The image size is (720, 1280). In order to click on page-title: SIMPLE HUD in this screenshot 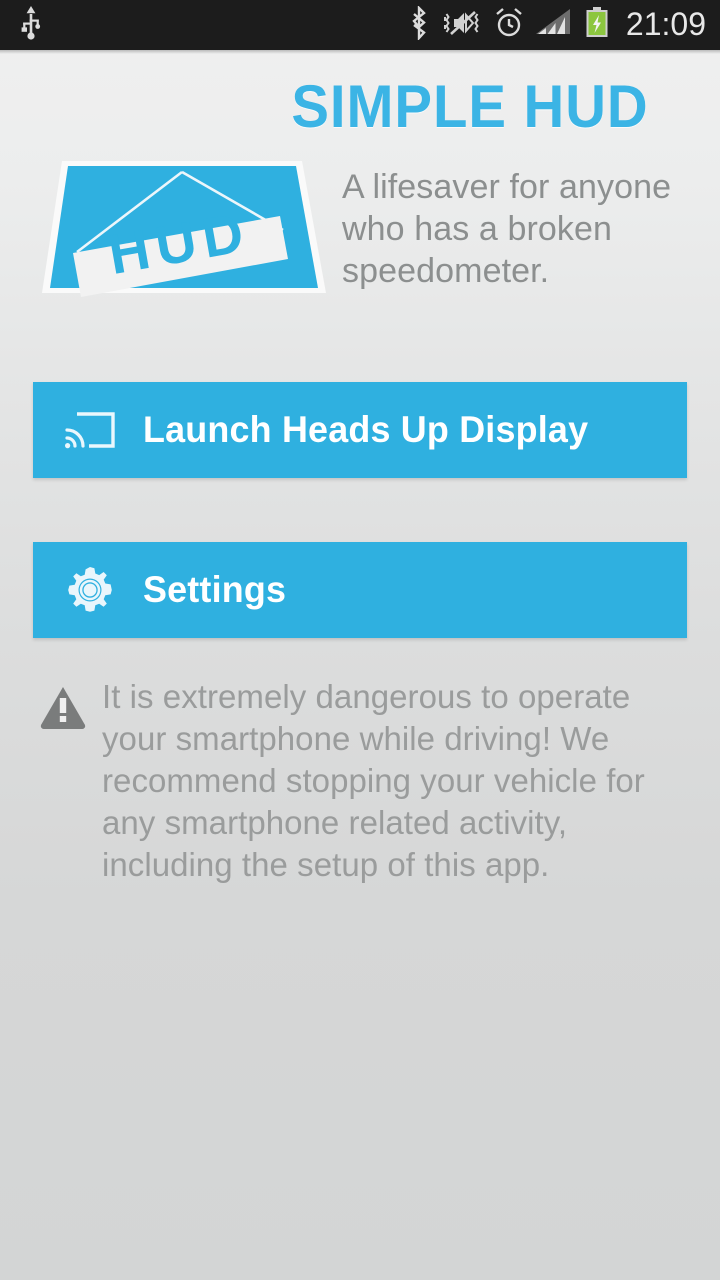, I will do `click(470, 106)`.